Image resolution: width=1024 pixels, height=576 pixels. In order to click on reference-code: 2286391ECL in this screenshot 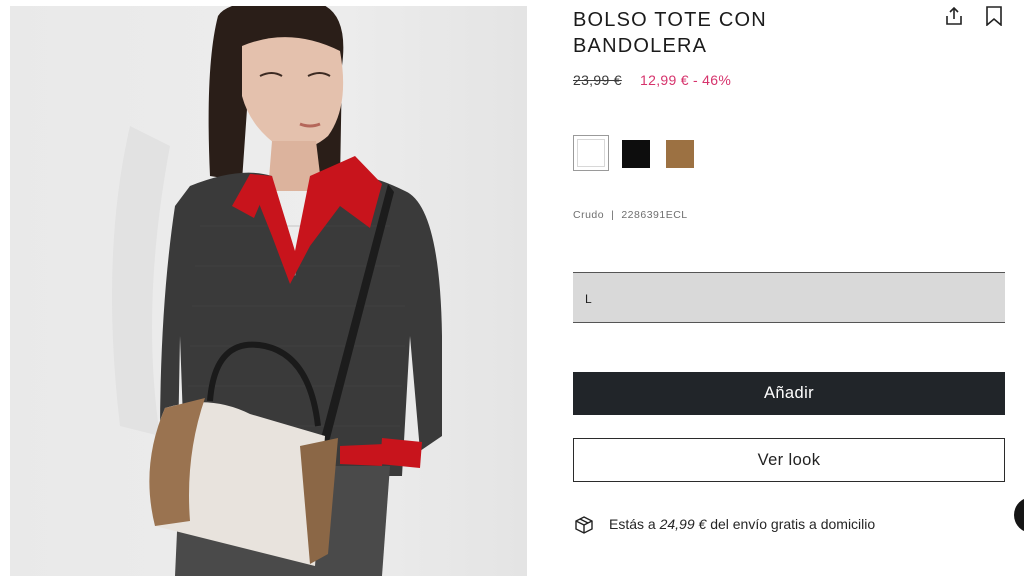, I will do `click(654, 215)`.